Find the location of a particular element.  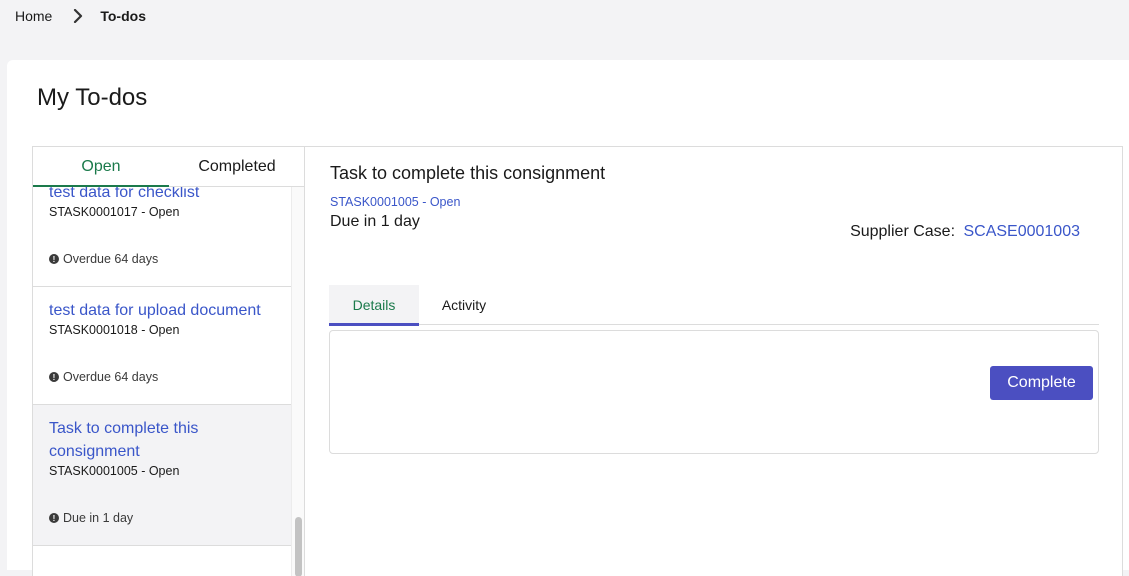

task-title: Task to complete this consignment is located at coordinates (468, 173).